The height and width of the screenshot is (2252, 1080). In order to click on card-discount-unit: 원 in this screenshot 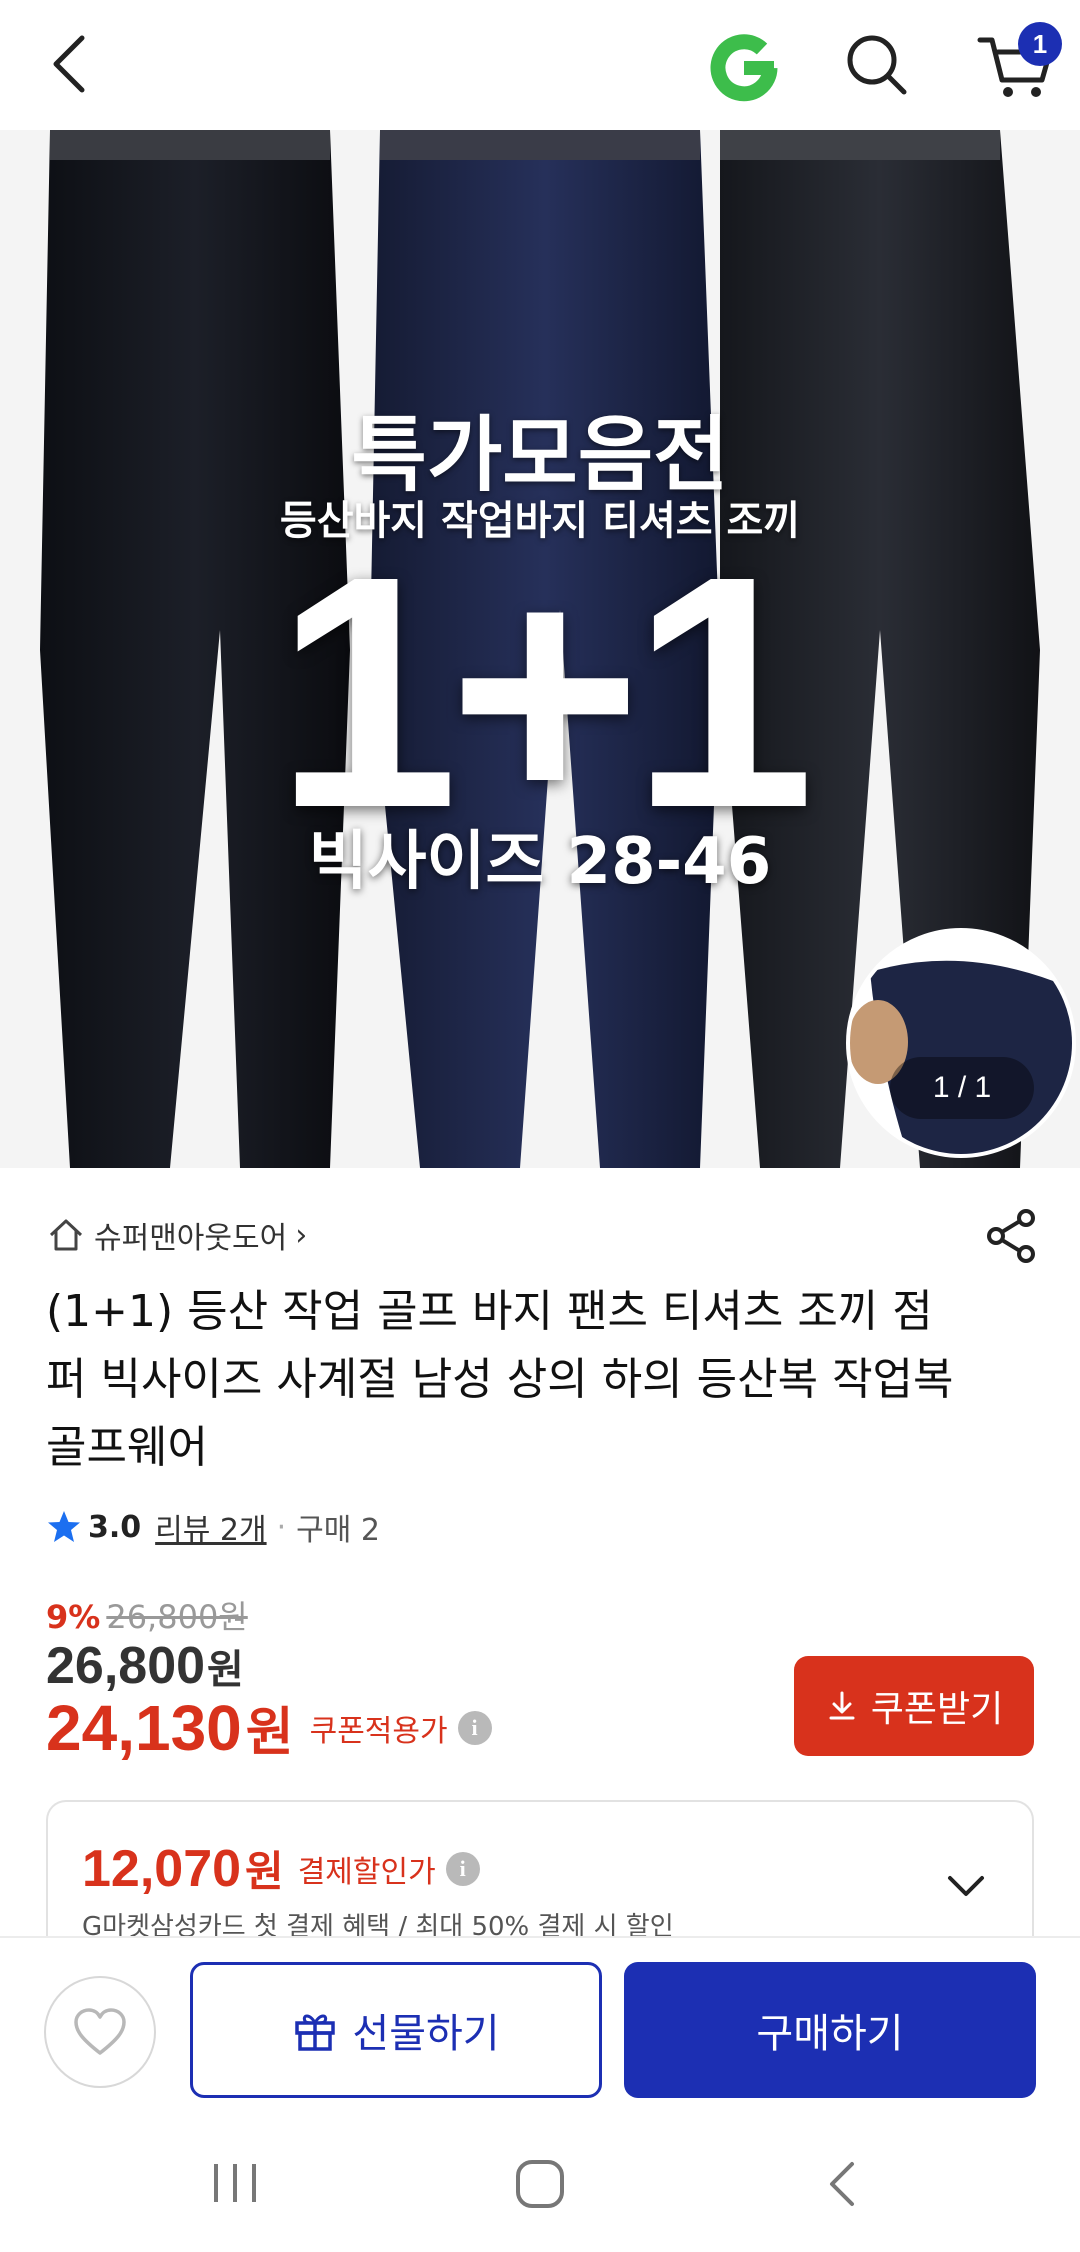, I will do `click(264, 1871)`.